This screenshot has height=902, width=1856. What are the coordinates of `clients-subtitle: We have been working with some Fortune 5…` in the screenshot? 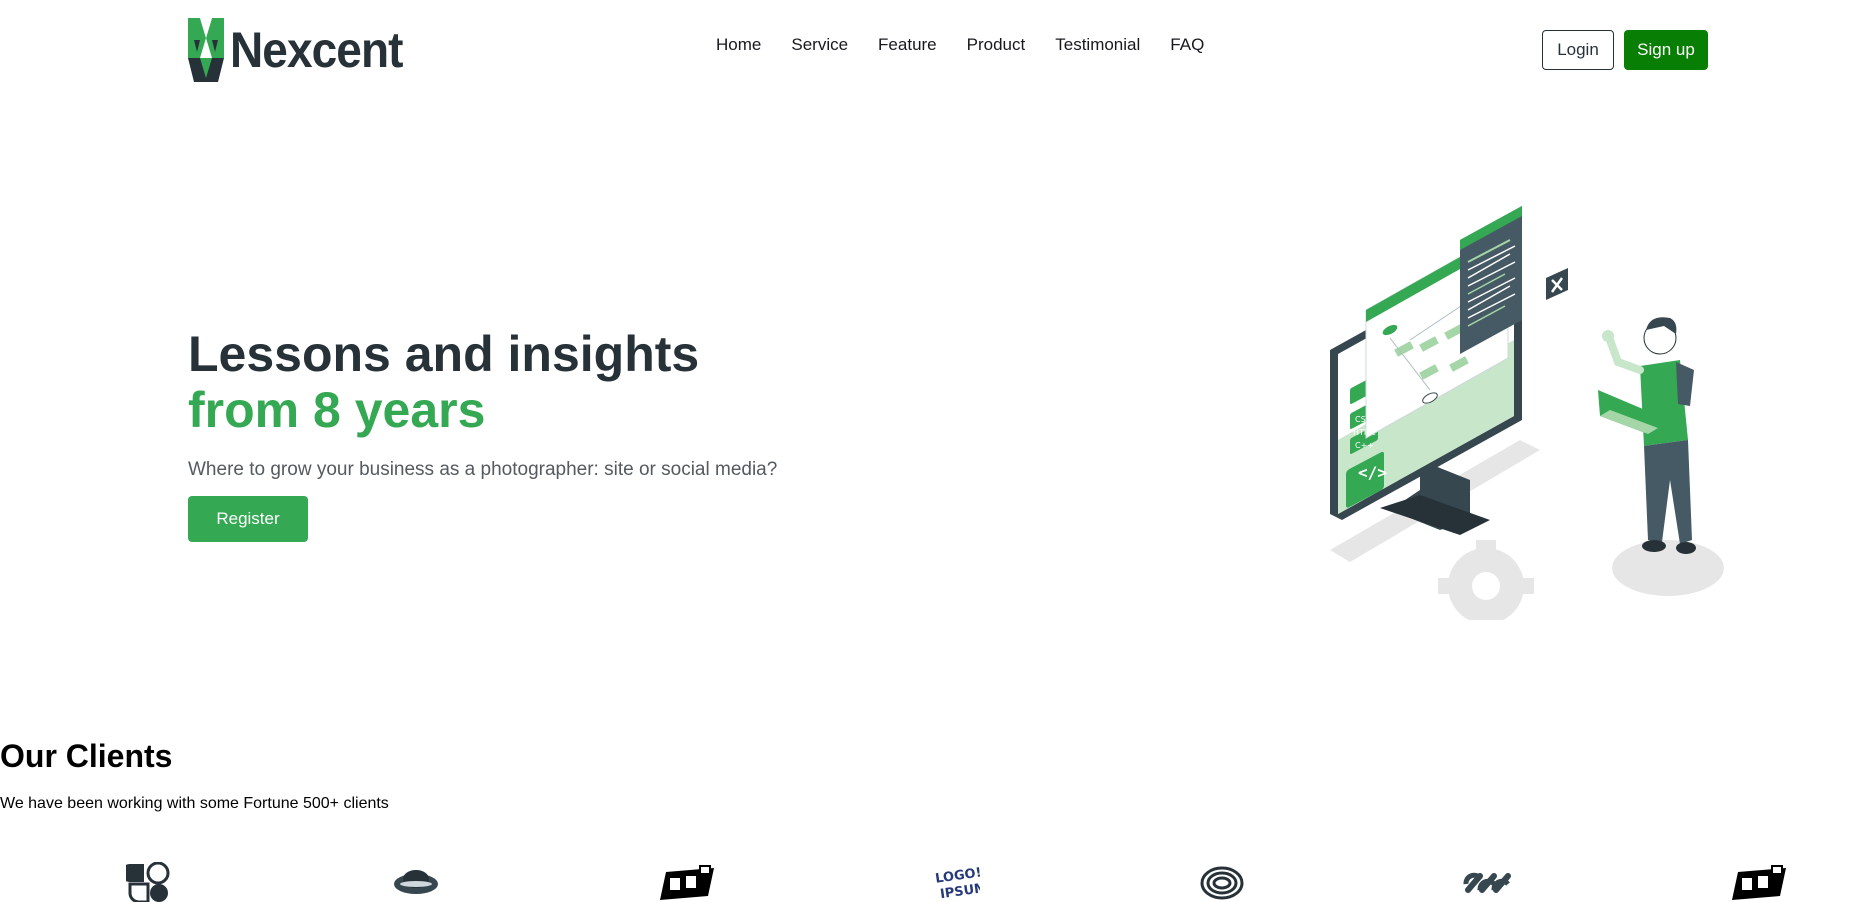 It's located at (194, 803).